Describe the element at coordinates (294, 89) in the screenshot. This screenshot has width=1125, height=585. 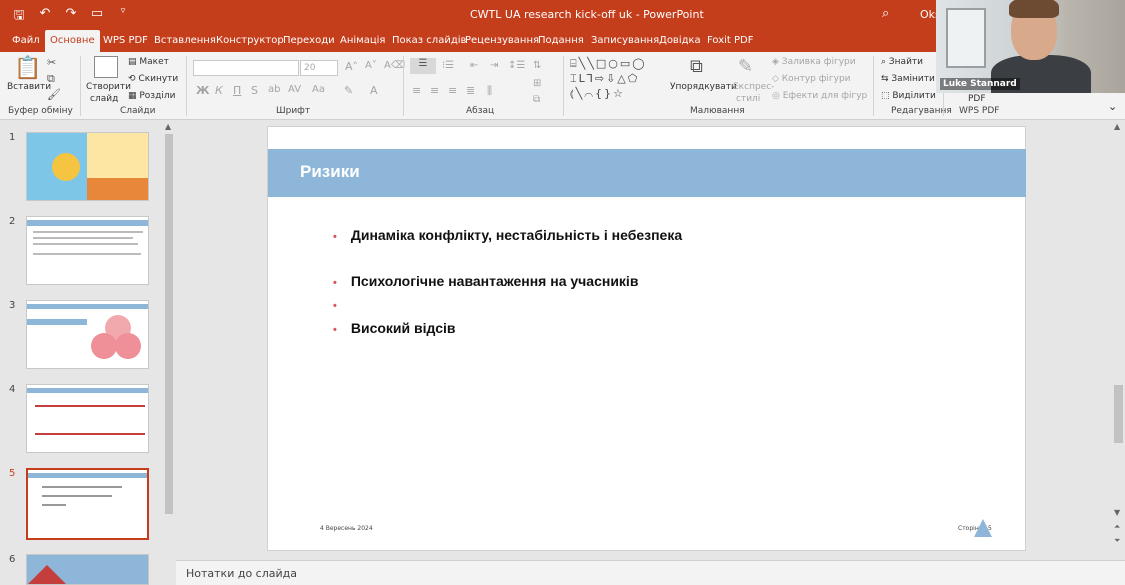
I see `char-spacing-icon: AV` at that location.